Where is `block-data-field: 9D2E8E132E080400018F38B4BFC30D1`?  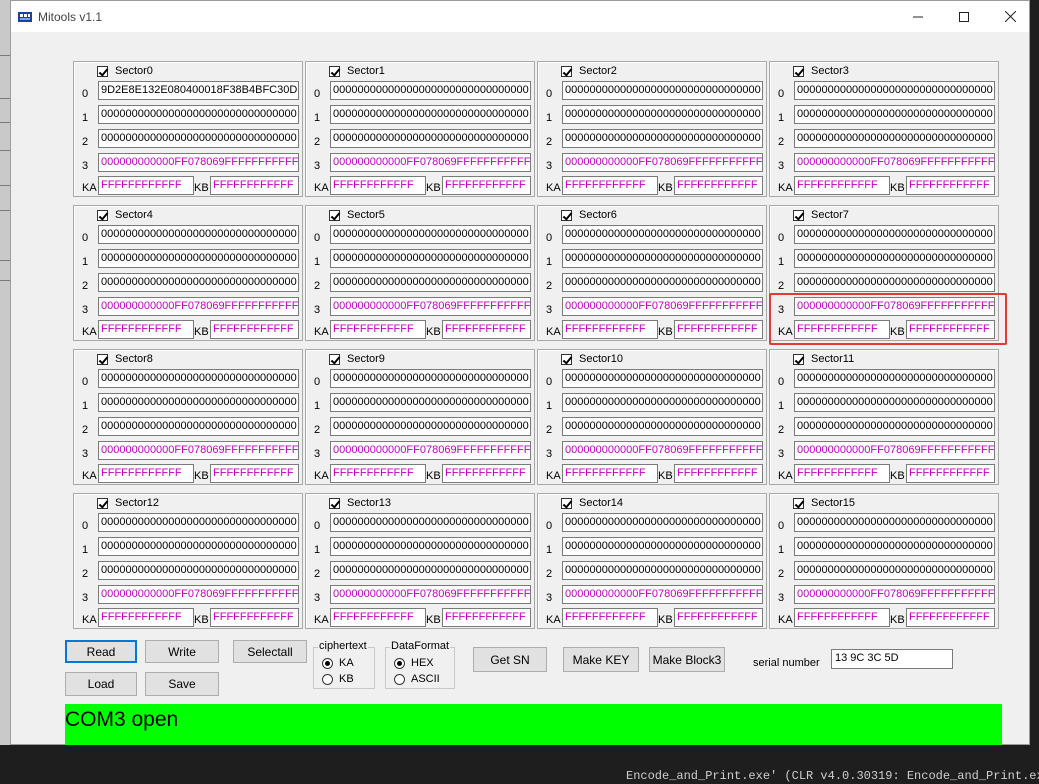
block-data-field: 9D2E8E132E080400018F38B4BFC30D1 is located at coordinates (198, 90).